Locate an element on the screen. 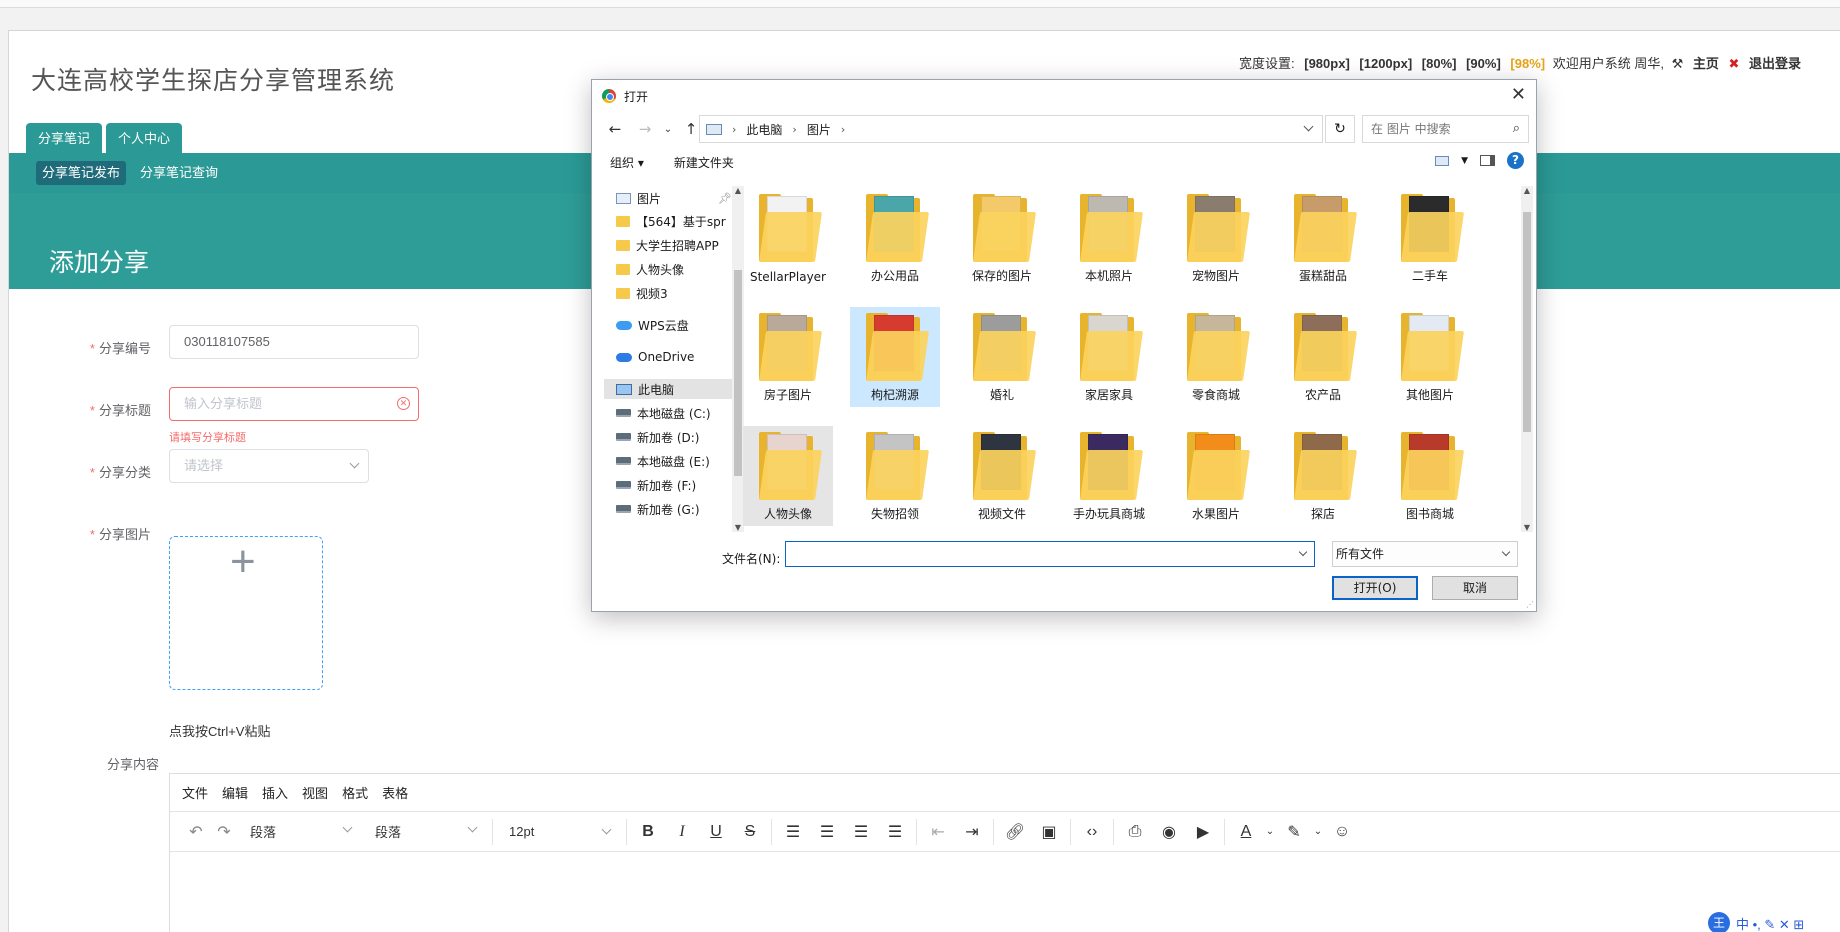 The width and height of the screenshot is (1840, 932). help-icon: ? is located at coordinates (1515, 160).